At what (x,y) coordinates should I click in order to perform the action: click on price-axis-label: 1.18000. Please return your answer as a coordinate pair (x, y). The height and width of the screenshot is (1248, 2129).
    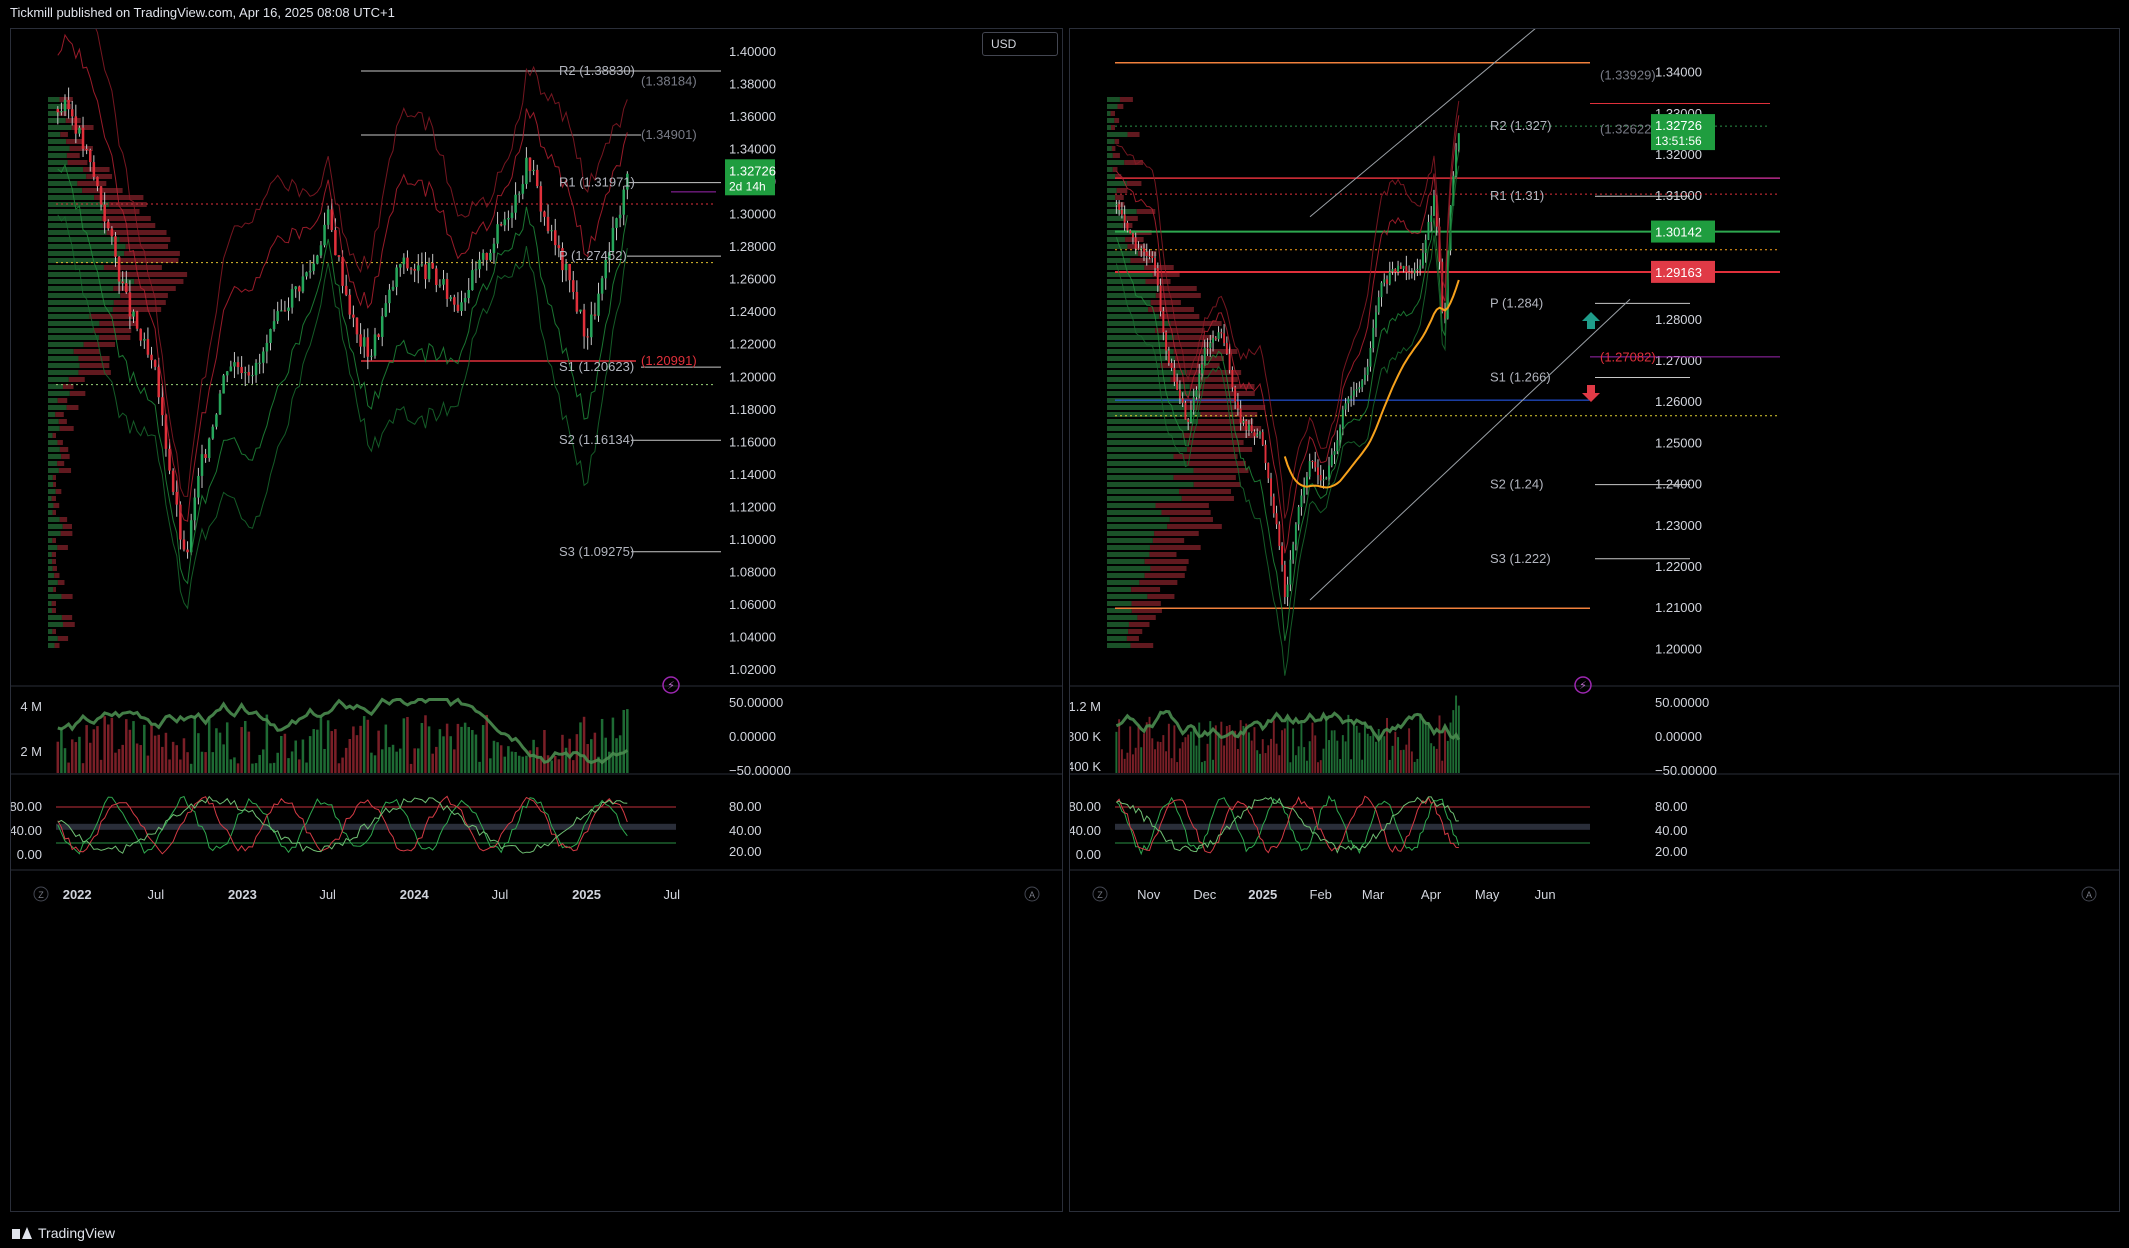
    Looking at the image, I should click on (752, 409).